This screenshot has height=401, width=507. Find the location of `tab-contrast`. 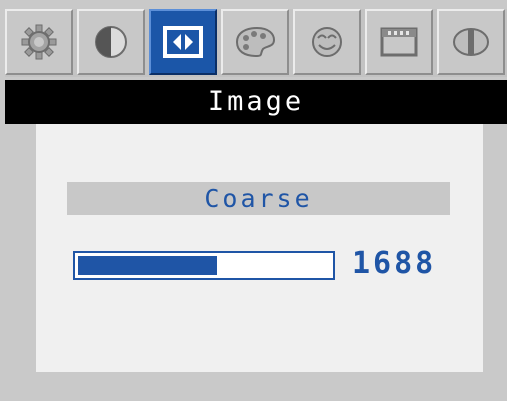

tab-contrast is located at coordinates (111, 42).